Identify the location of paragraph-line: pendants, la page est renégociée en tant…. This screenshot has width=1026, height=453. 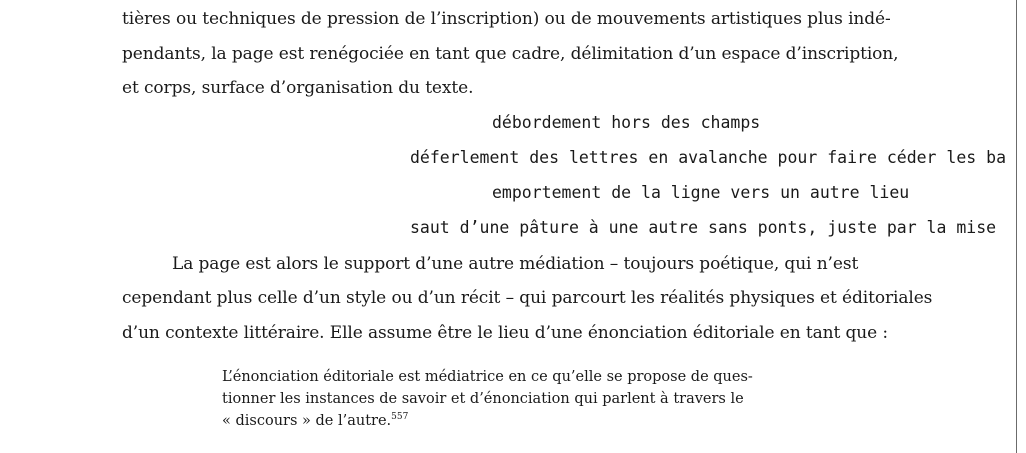
(510, 54).